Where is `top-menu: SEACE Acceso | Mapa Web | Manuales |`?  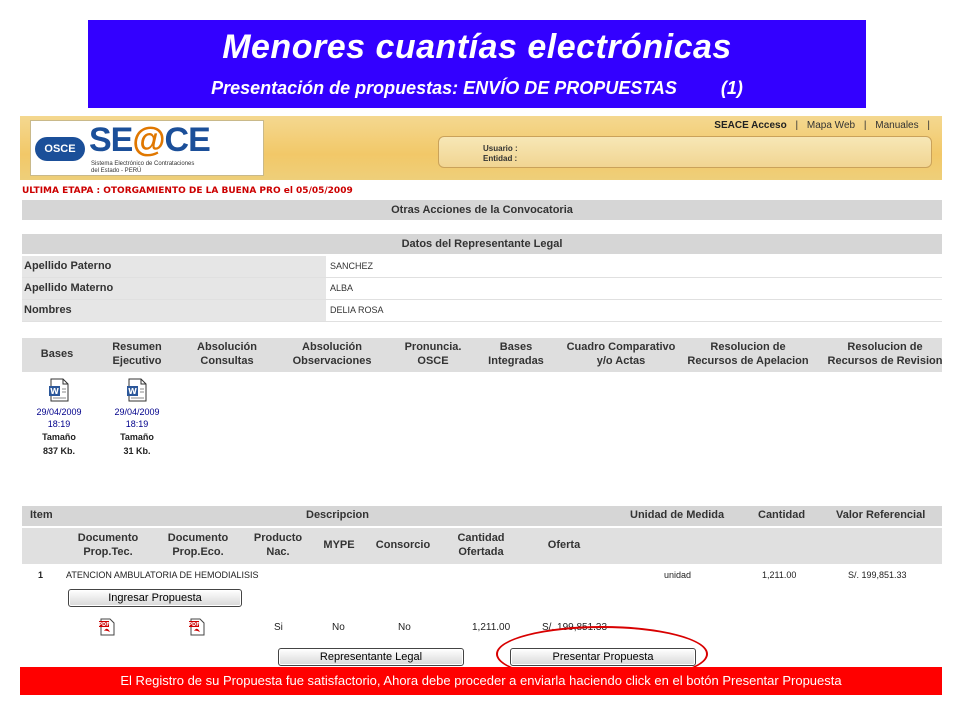 top-menu: SEACE Acceso | Mapa Web | Manuales | is located at coordinates (822, 125).